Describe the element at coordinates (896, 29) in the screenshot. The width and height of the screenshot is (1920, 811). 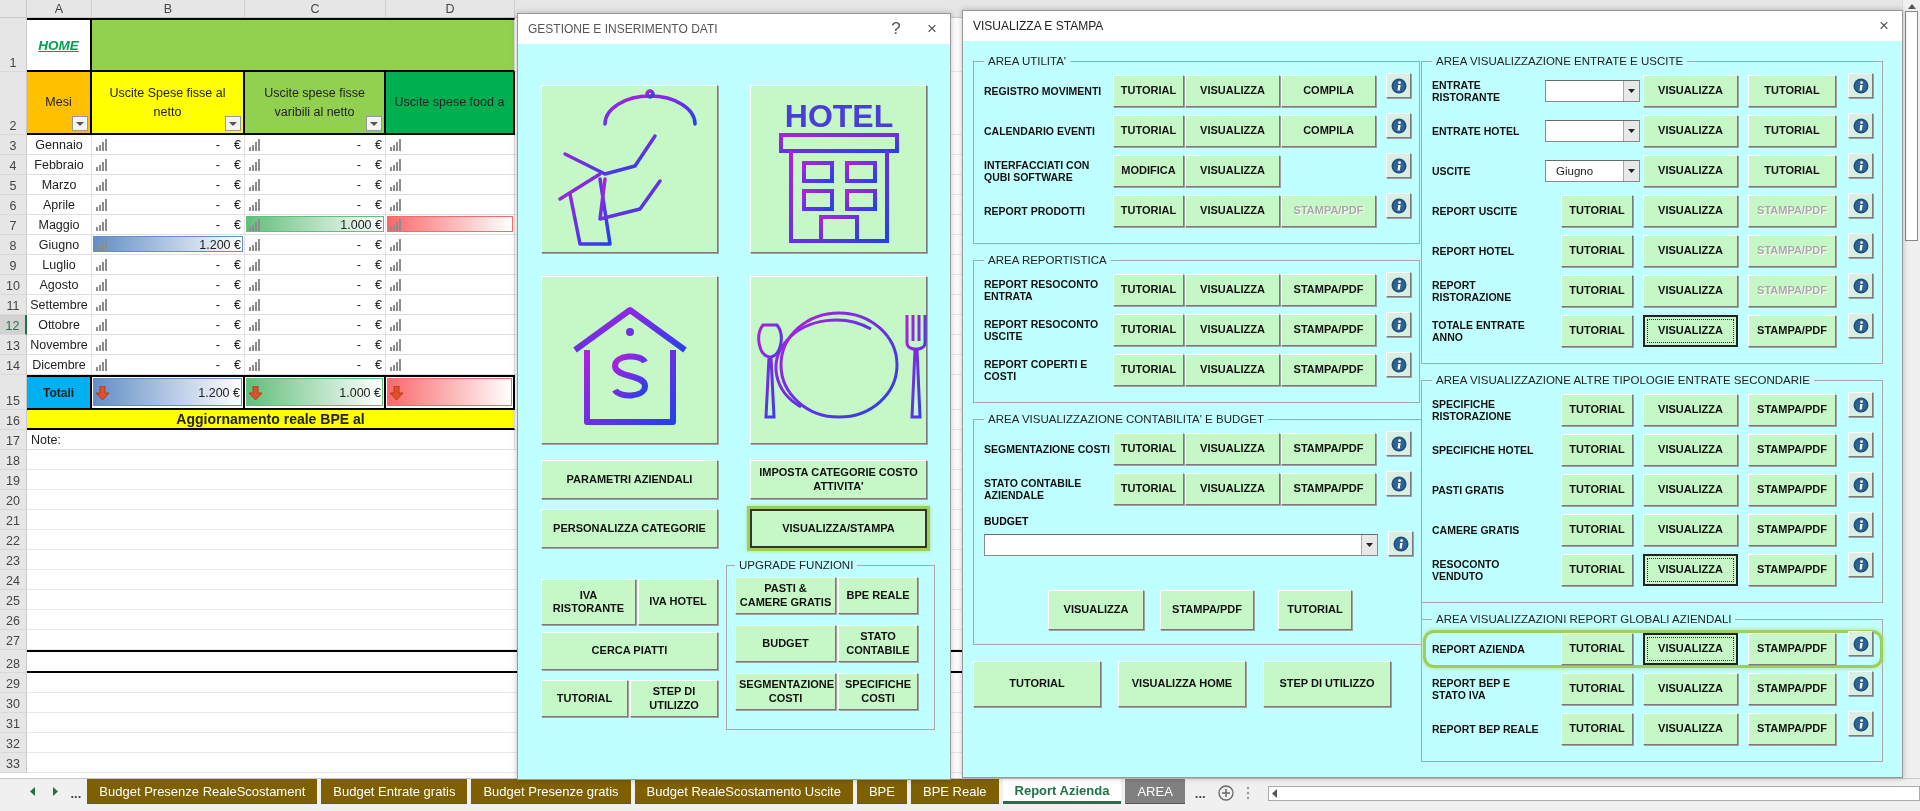
I see `help-button: ?` at that location.